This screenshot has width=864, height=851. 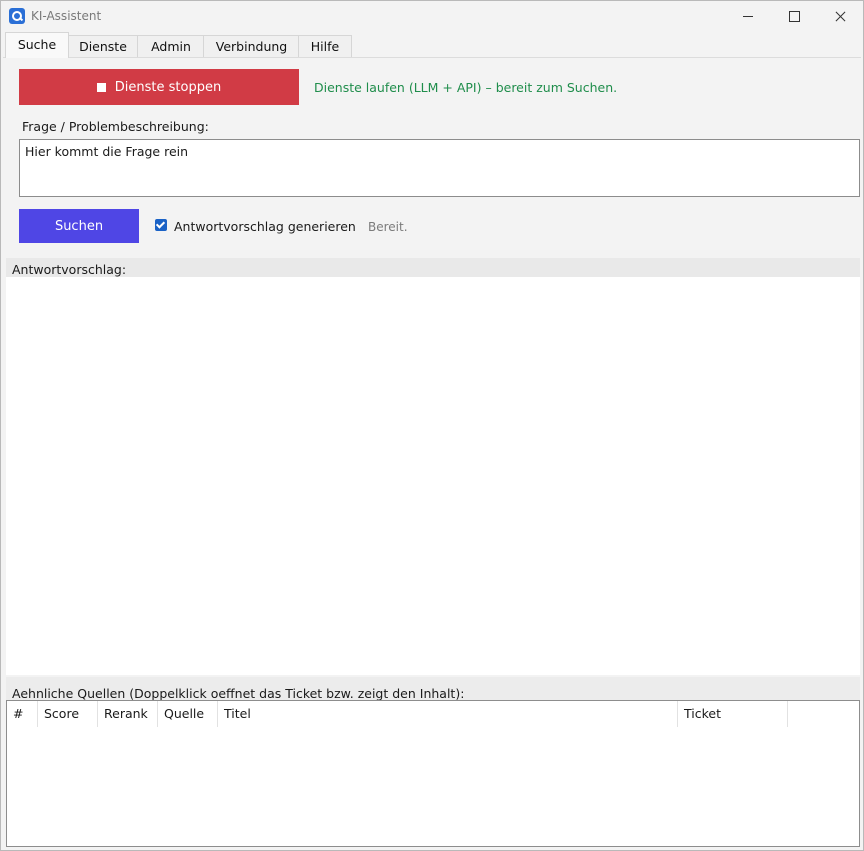 I want to click on answer-label: Antwortvorschlag:, so click(x=69, y=269).